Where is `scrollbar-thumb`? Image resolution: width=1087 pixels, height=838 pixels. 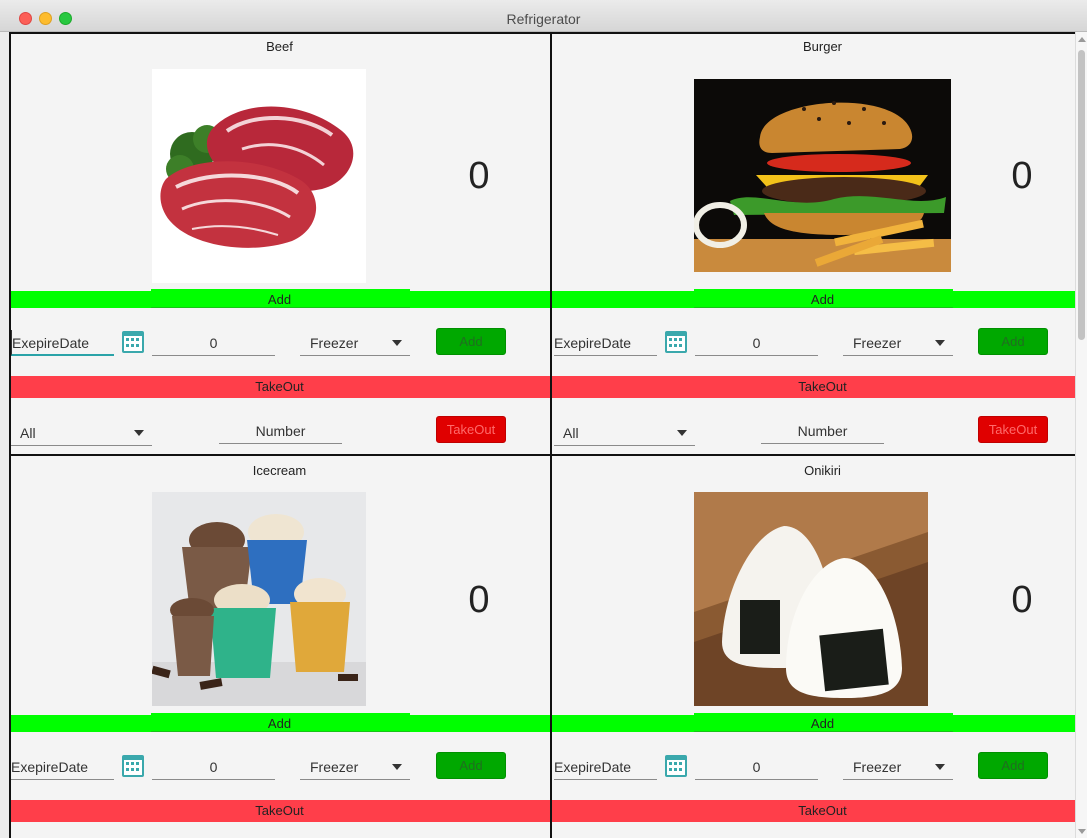
scrollbar-thumb is located at coordinates (1081, 195).